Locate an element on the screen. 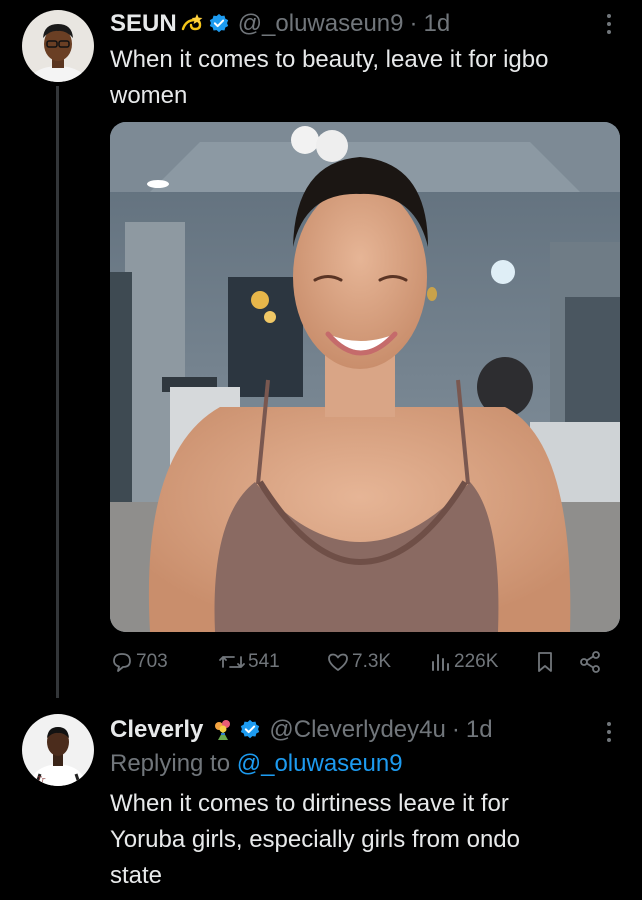  replying-to-mention: @_oluwaseun9 is located at coordinates (320, 763).